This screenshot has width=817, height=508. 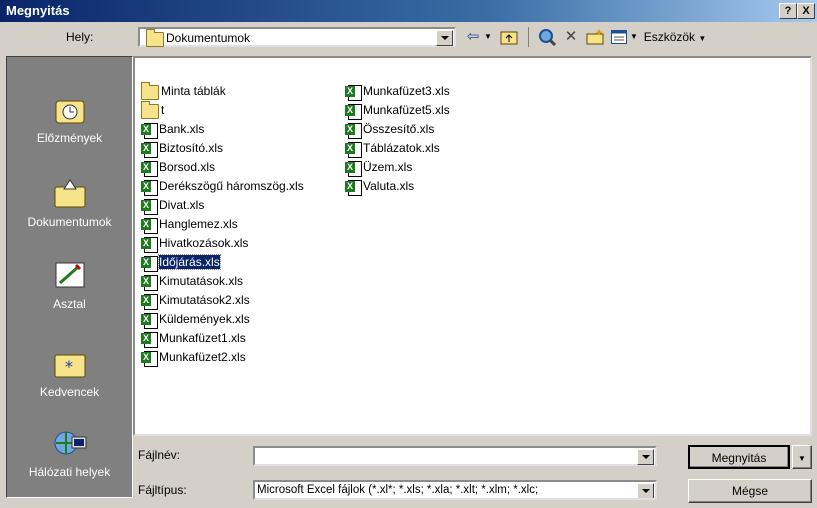 I want to click on file-name: Munkafüzet3.xls, so click(x=406, y=91).